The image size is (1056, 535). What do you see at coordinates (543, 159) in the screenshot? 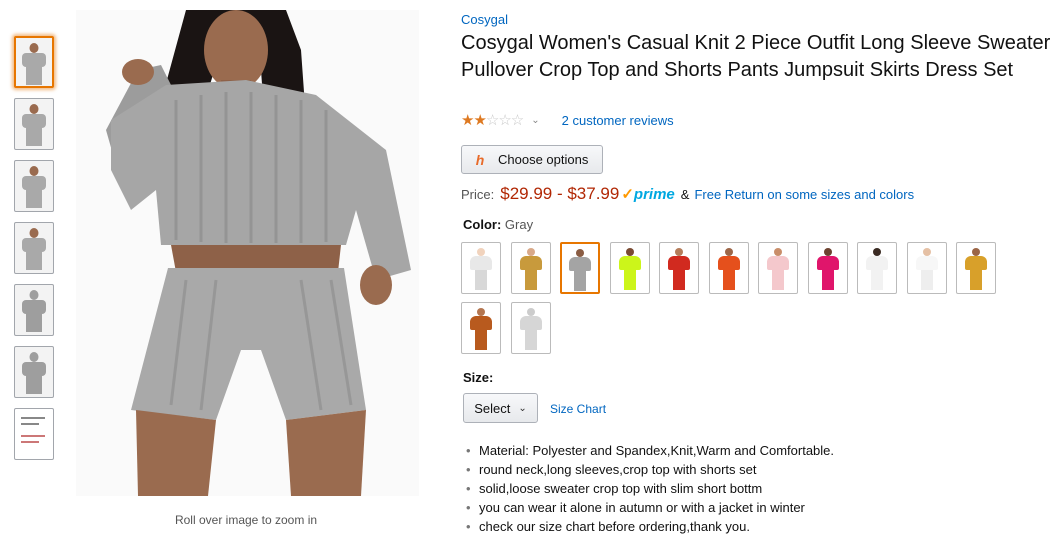
I see `choose-options-label: Choose options` at bounding box center [543, 159].